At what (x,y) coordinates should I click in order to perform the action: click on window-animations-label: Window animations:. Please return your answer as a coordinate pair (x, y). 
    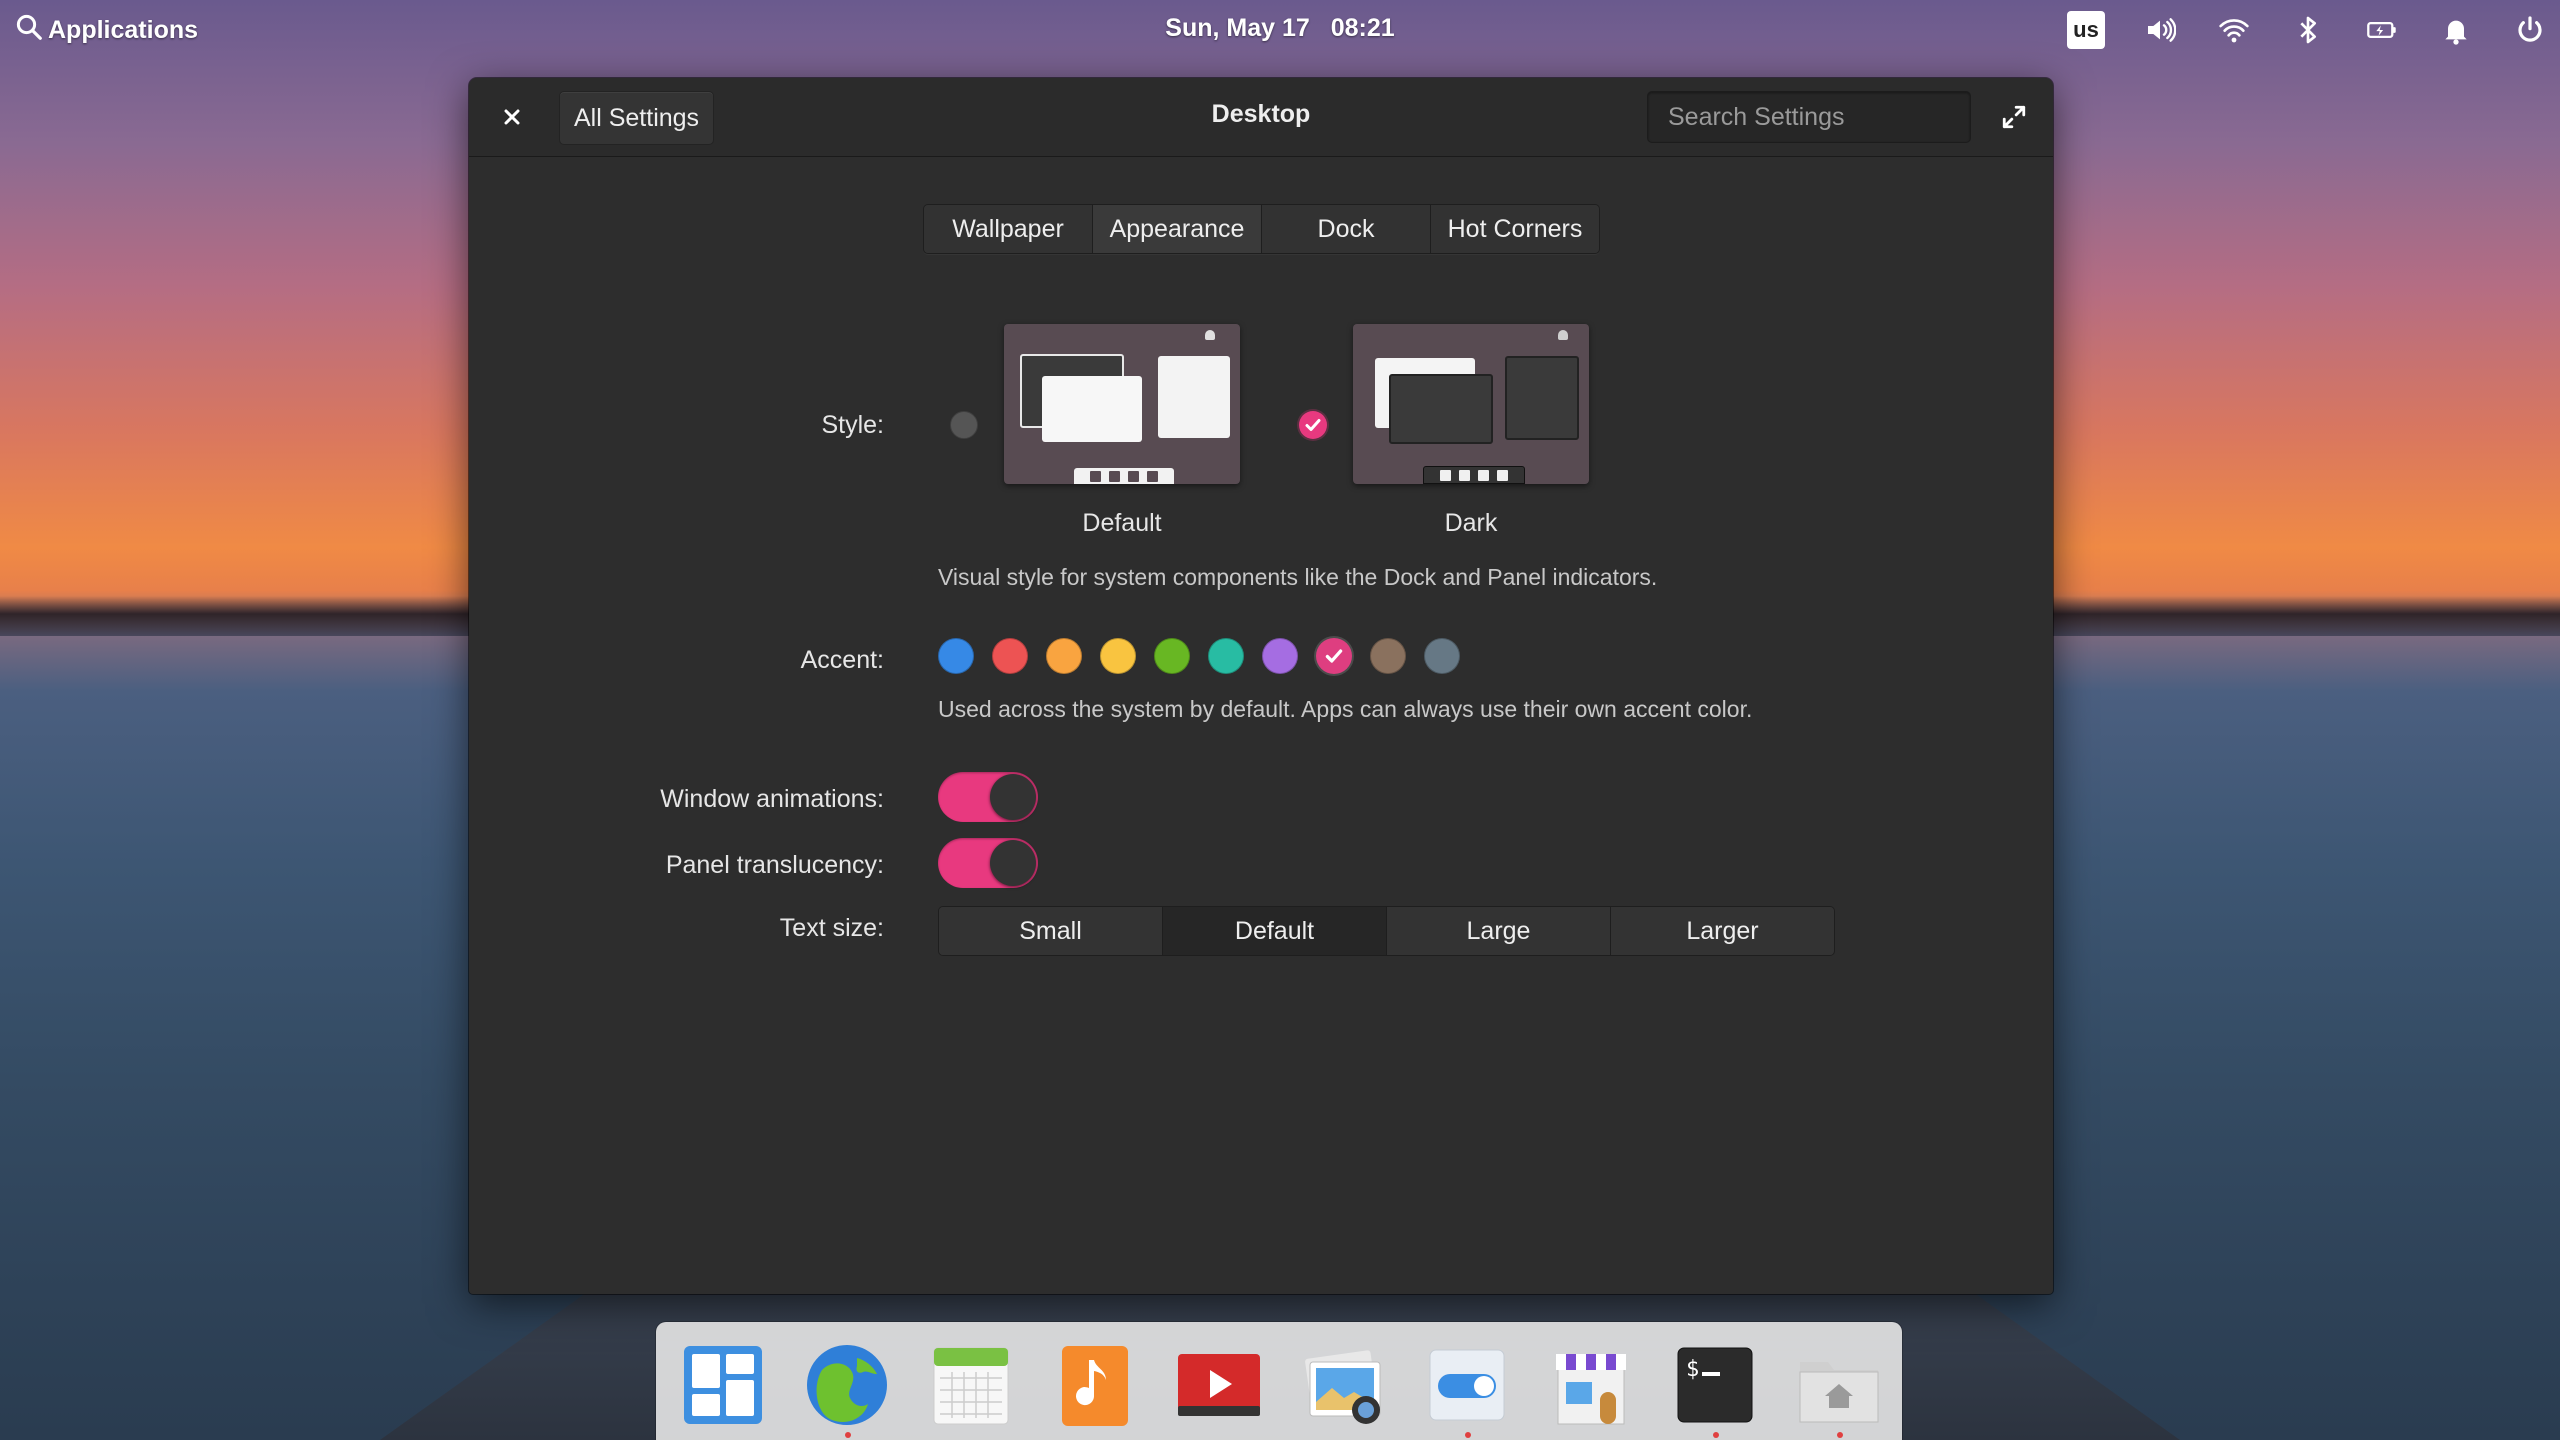
    Looking at the image, I should click on (772, 799).